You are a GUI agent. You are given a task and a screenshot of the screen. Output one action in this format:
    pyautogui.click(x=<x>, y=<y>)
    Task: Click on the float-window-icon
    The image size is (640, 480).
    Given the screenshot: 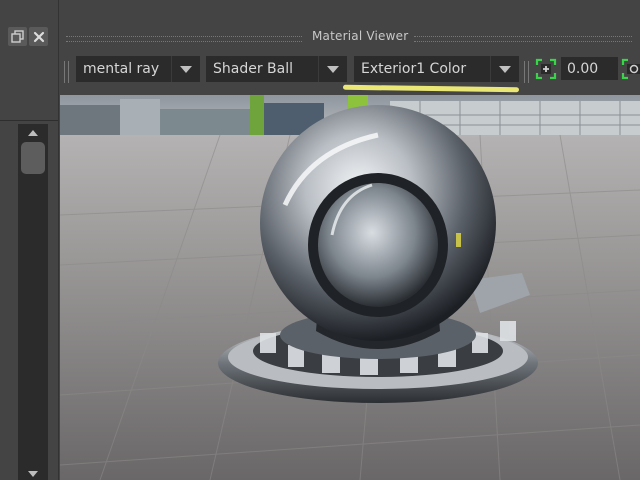 What is the action you would take?
    pyautogui.click(x=17, y=36)
    